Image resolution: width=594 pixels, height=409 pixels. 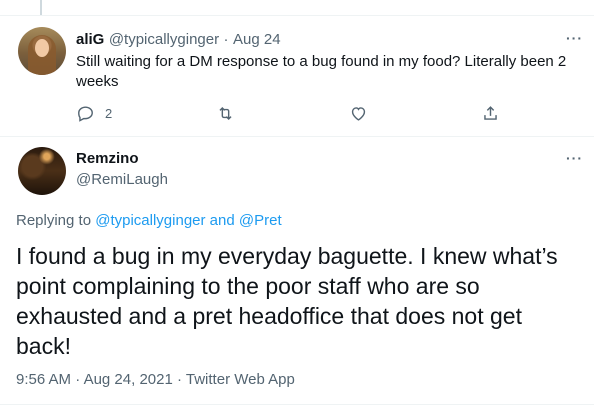 What do you see at coordinates (222, 220) in the screenshot?
I see `replying-and: and` at bounding box center [222, 220].